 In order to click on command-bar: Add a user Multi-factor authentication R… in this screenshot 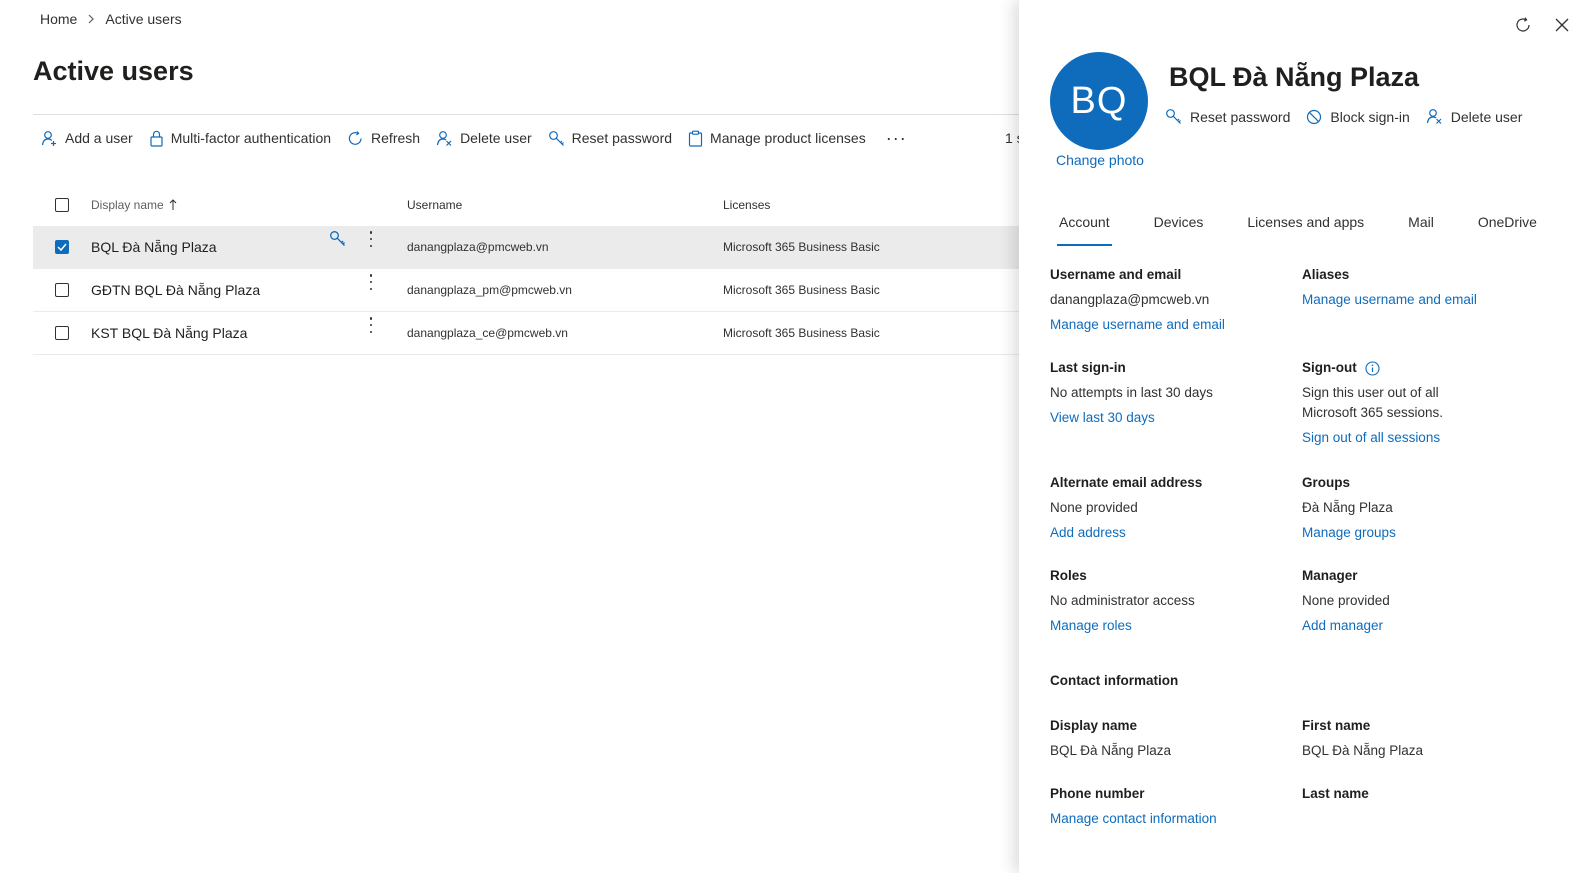, I will do `click(476, 138)`.